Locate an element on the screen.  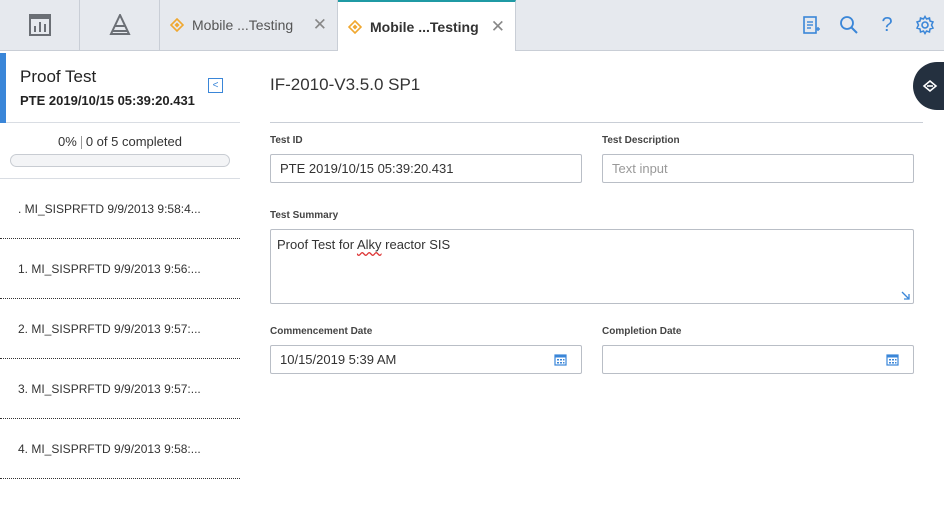
help-button: ? is located at coordinates (887, 25).